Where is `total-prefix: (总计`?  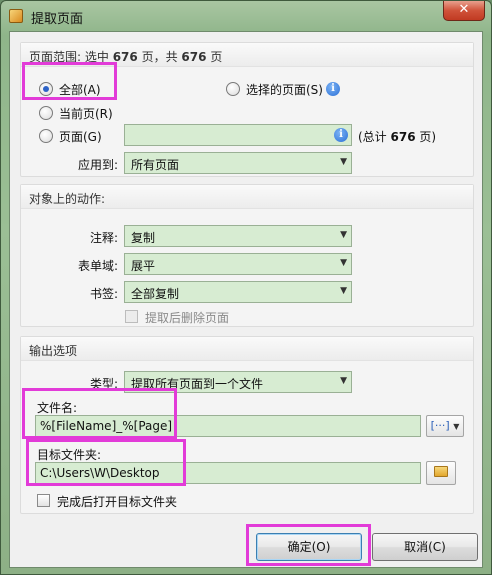
total-prefix: (总计 is located at coordinates (372, 137).